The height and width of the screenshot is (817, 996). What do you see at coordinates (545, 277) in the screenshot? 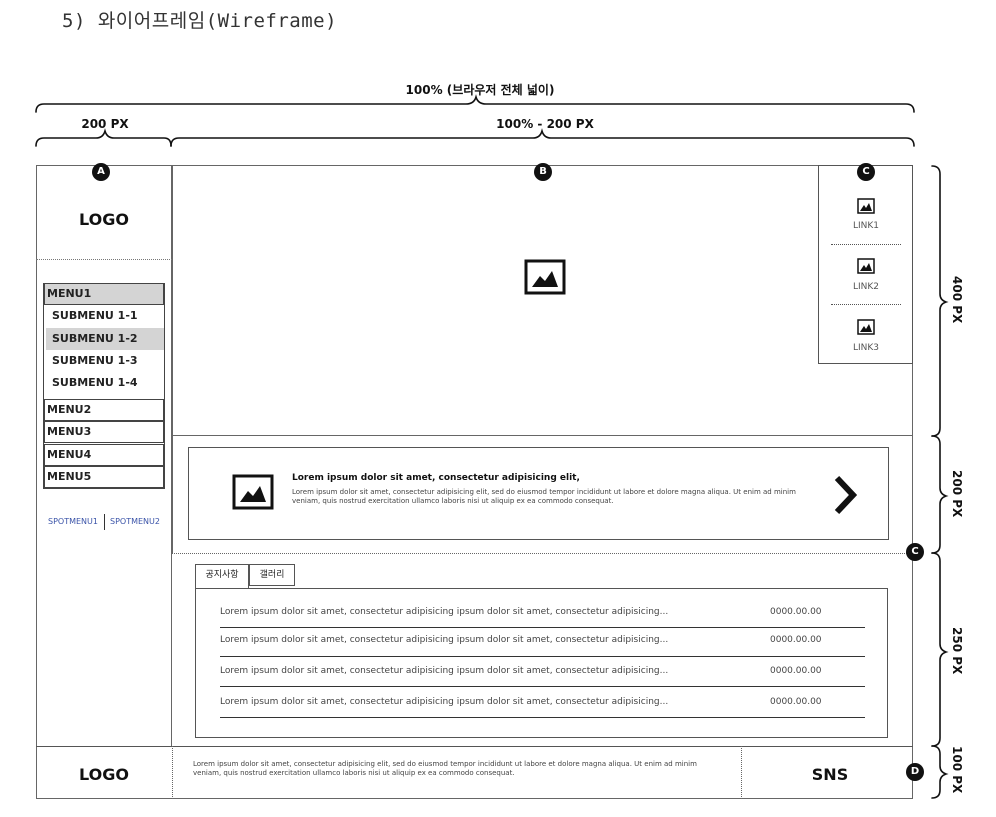
I see `image-icon` at bounding box center [545, 277].